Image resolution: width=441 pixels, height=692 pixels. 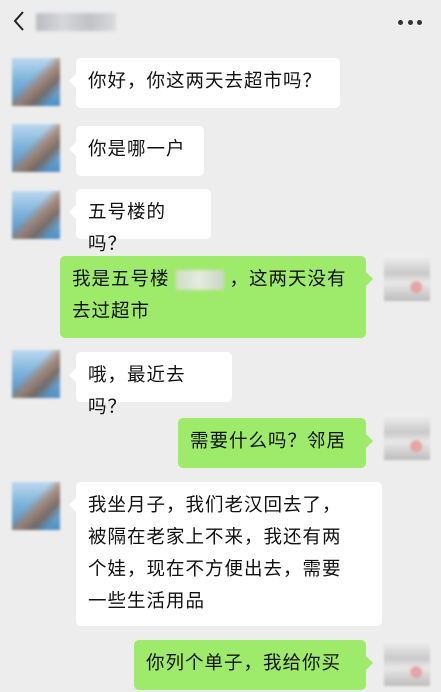 What do you see at coordinates (215, 569) in the screenshot?
I see `message-line: 个娃，现在不方便出去，需要` at bounding box center [215, 569].